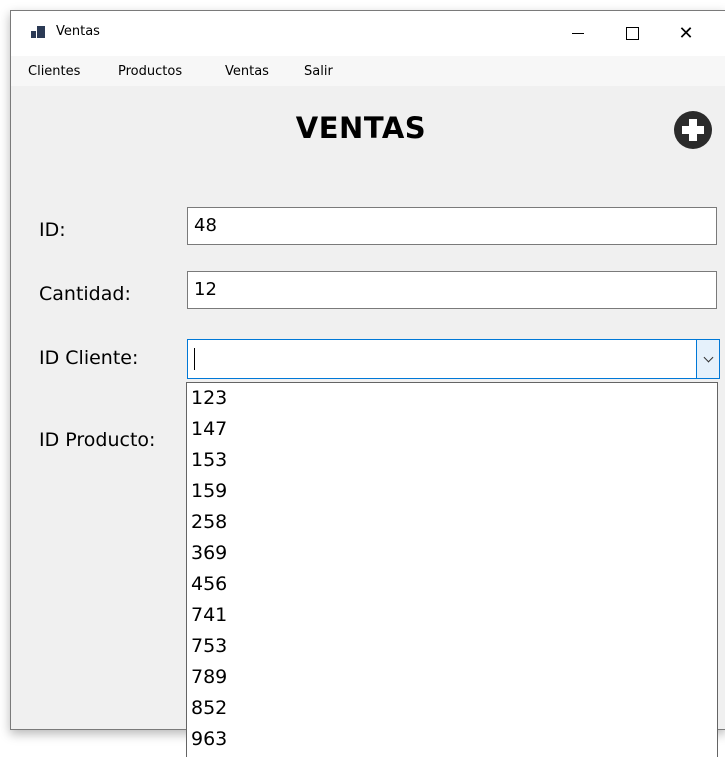 The width and height of the screenshot is (725, 757). What do you see at coordinates (452, 646) in the screenshot?
I see `dropdown-option: 753` at bounding box center [452, 646].